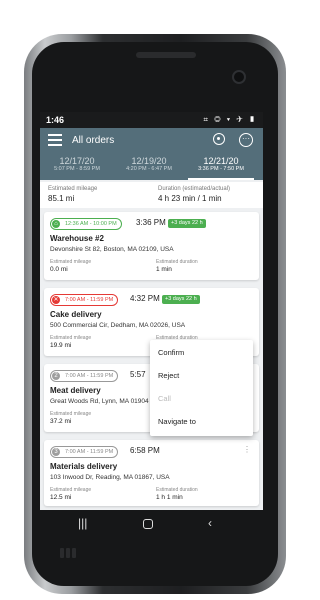 This screenshot has height=600, width=320. I want to click on order-address: Devonshire St 82, Boston, MA 02109, USA, so click(112, 249).